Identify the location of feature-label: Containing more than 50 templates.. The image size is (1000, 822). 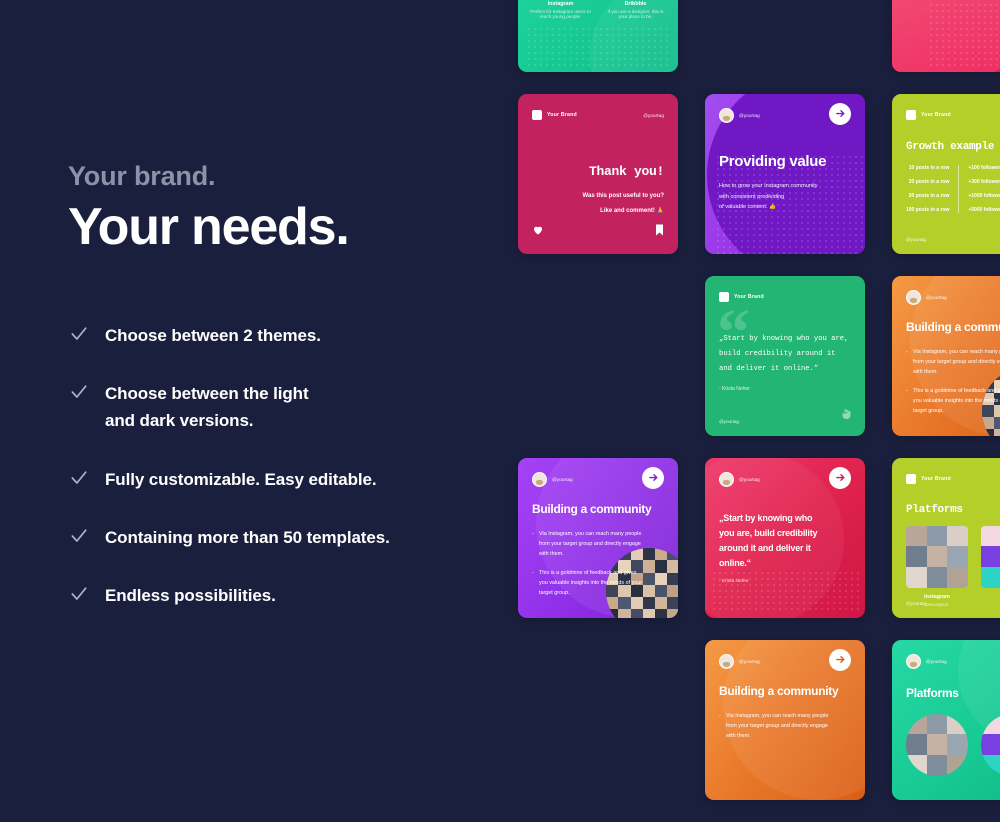
(247, 537).